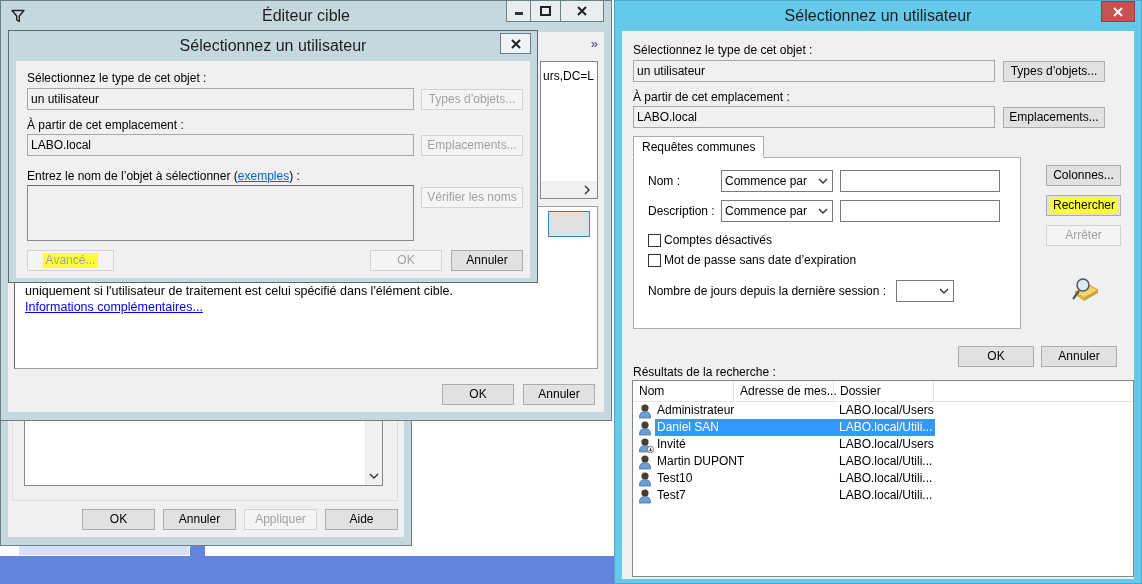 The height and width of the screenshot is (584, 1142). What do you see at coordinates (1084, 289) in the screenshot?
I see `magnifier-icon` at bounding box center [1084, 289].